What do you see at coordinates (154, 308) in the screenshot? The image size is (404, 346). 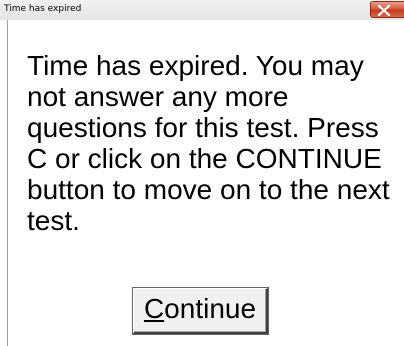 I see `continue-mnemonic: C` at bounding box center [154, 308].